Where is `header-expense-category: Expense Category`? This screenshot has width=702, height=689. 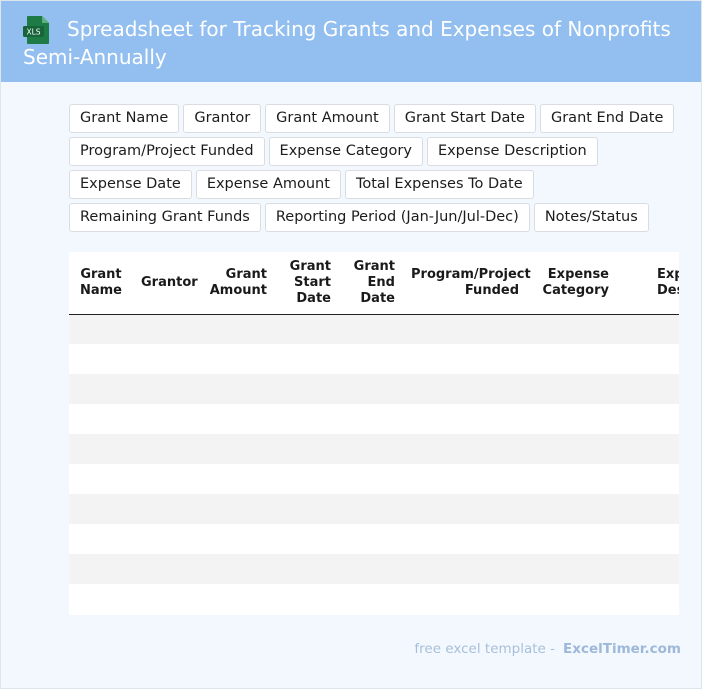 header-expense-category: Expense Category is located at coordinates (572, 283).